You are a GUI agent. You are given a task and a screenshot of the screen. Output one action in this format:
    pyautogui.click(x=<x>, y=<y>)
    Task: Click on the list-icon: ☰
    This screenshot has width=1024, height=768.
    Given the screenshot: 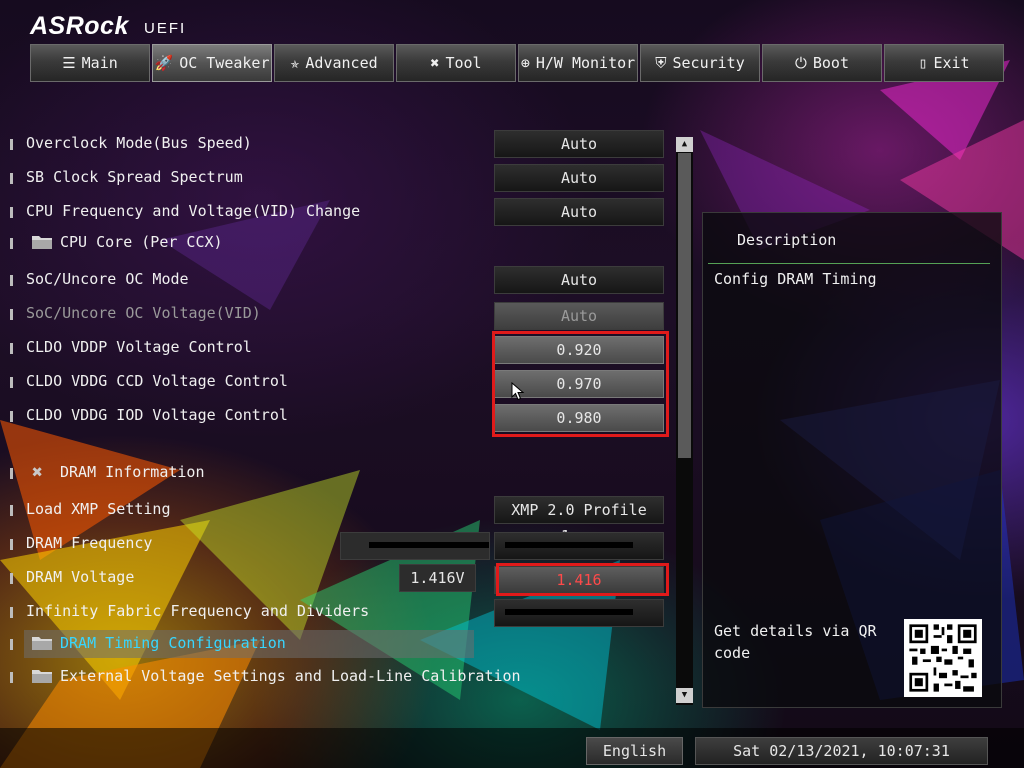 What is the action you would take?
    pyautogui.click(x=69, y=63)
    